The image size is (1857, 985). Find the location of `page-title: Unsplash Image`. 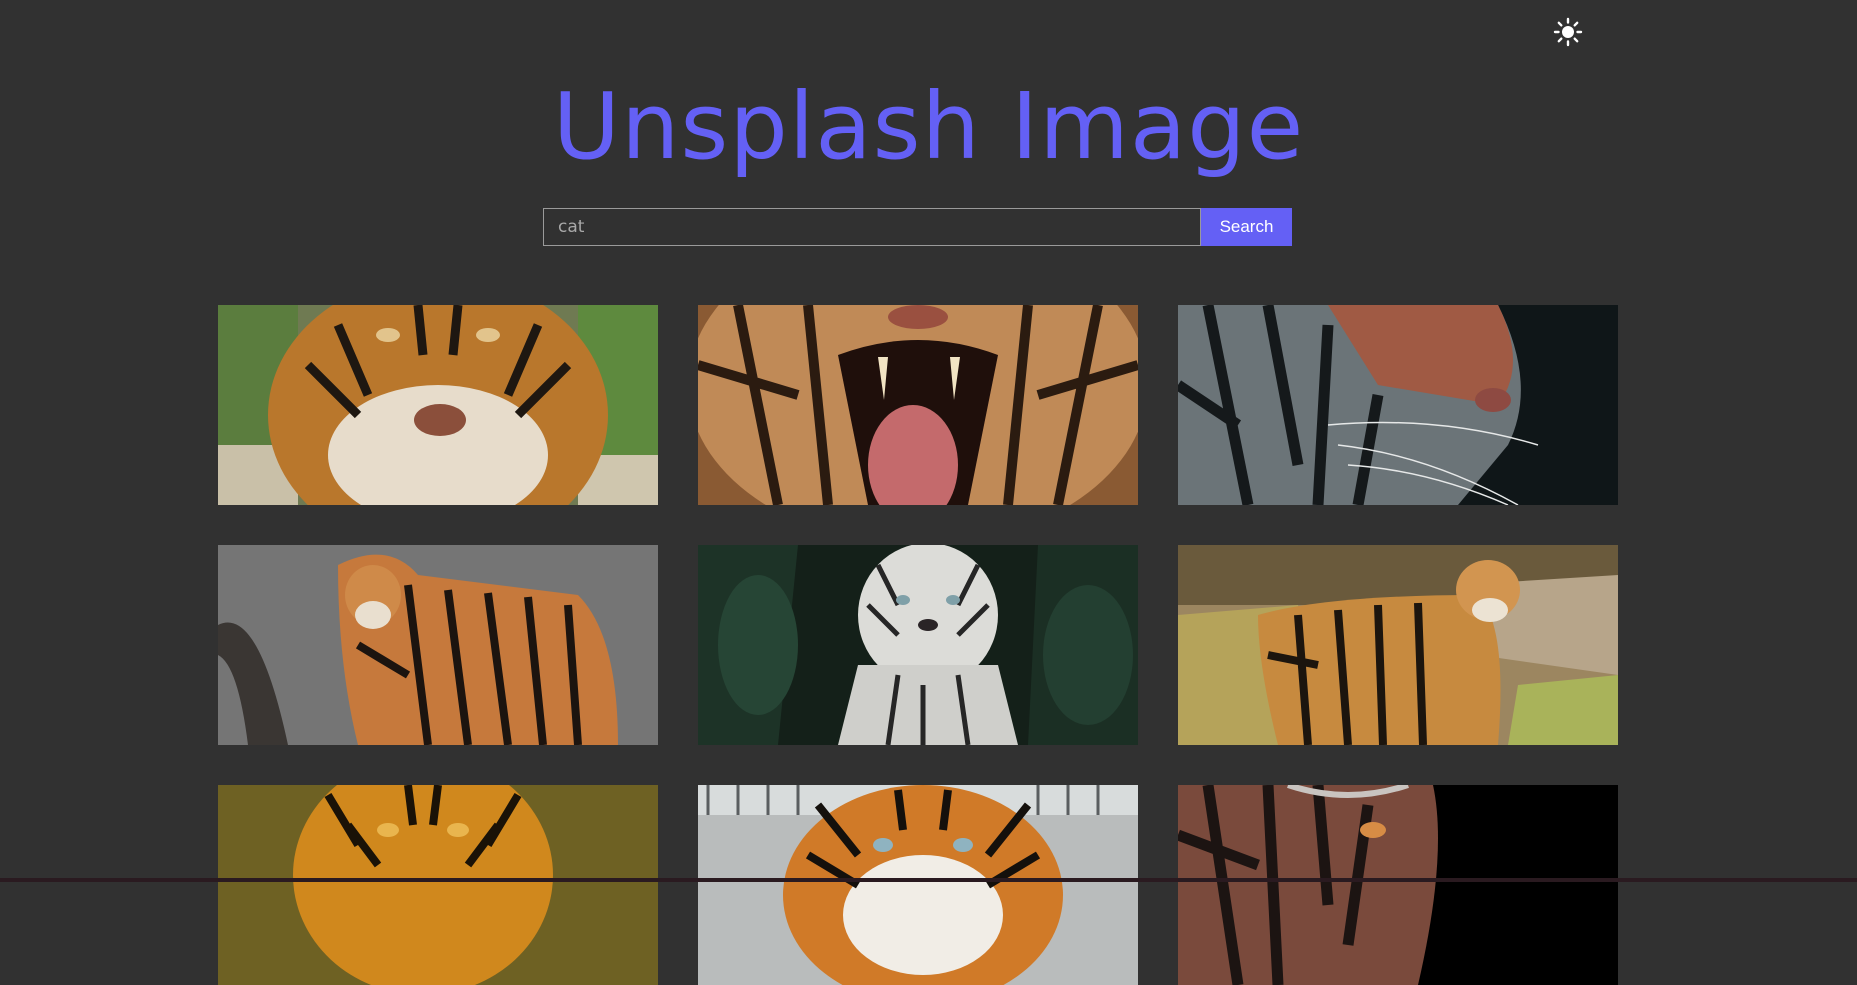

page-title: Unsplash Image is located at coordinates (928, 126).